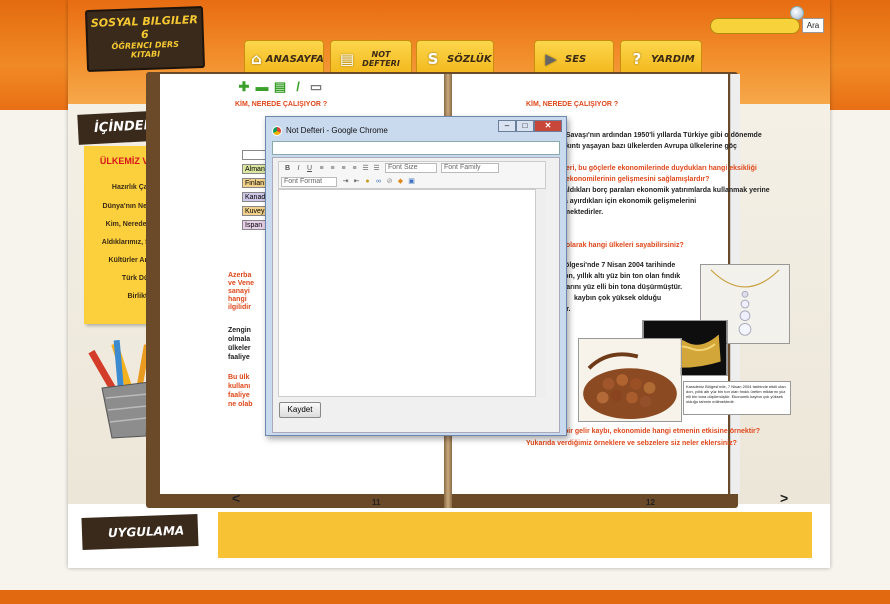  What do you see at coordinates (376, 502) in the screenshot?
I see `left-page-number: 11` at bounding box center [376, 502].